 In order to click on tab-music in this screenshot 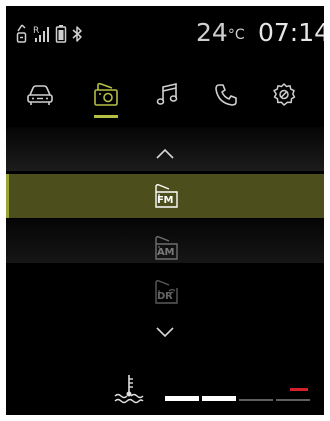, I will do `click(168, 95)`.